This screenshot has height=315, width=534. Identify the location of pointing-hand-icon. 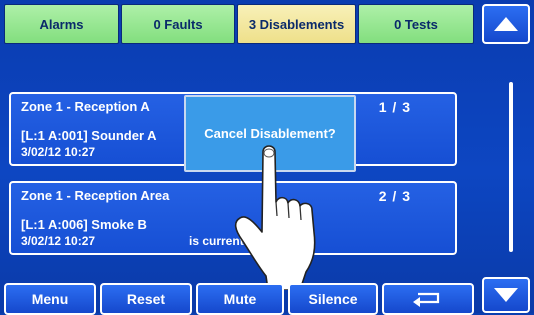
(275, 217).